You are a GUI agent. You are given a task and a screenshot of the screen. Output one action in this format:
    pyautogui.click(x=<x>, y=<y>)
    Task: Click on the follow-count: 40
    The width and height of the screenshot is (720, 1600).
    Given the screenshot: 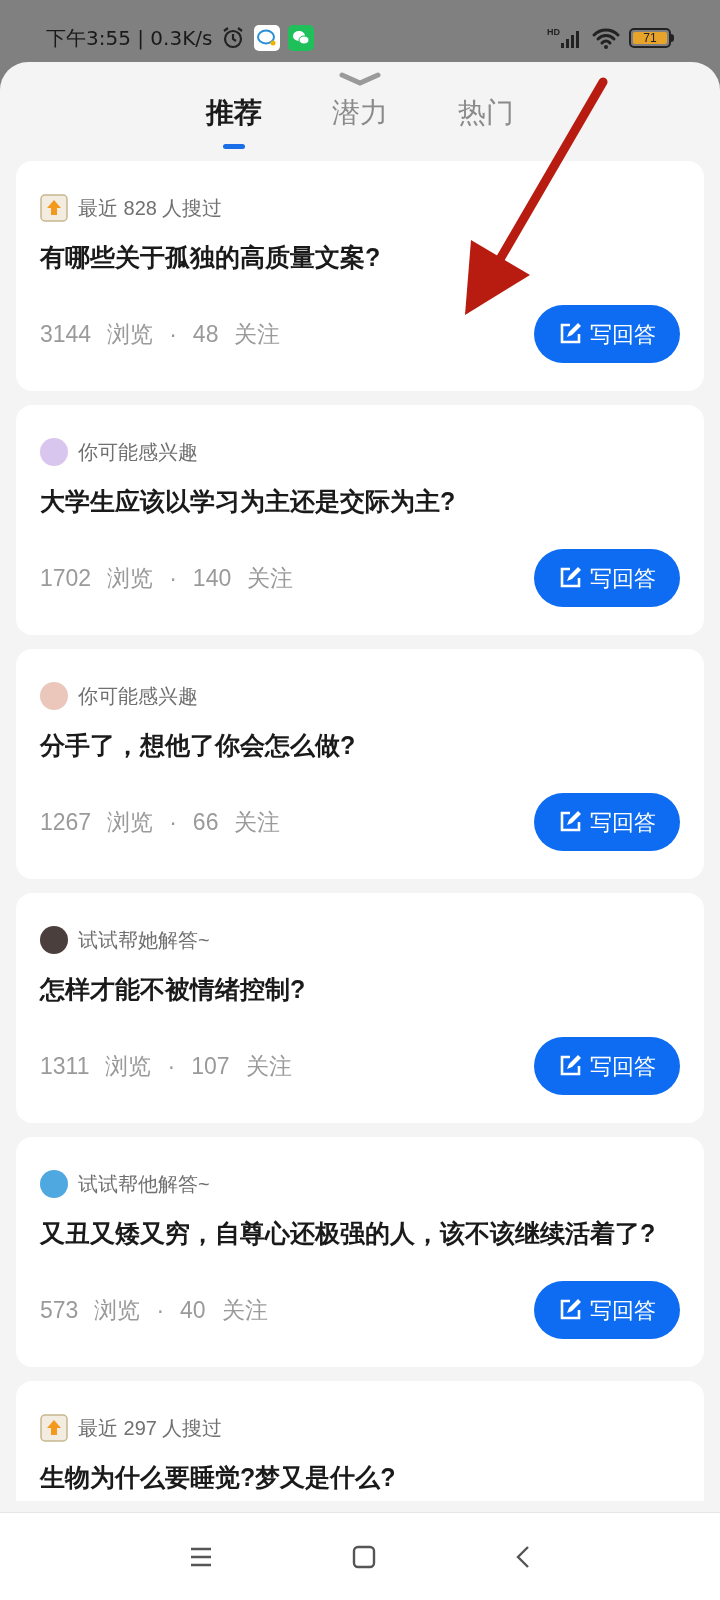 What is the action you would take?
    pyautogui.click(x=193, y=1310)
    